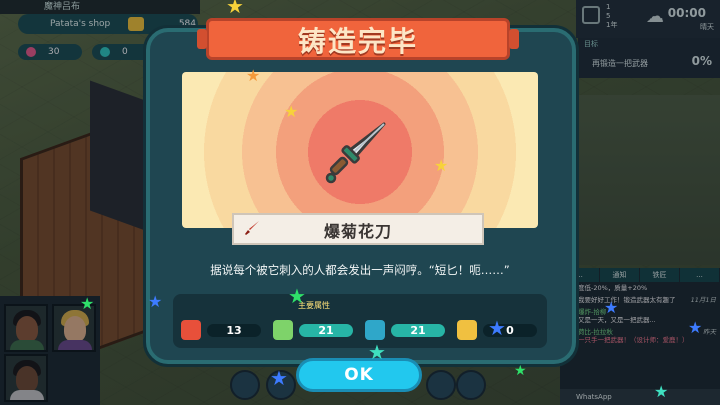 The width and height of the screenshot is (720, 405). I want to click on precision-icon, so click(375, 330).